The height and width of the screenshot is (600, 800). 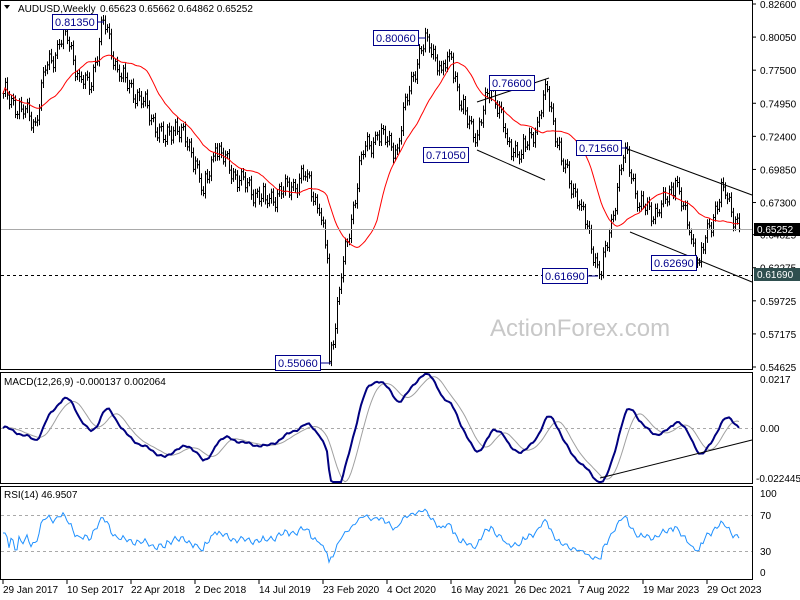 I want to click on svg-text: 0.80060, so click(x=396, y=39).